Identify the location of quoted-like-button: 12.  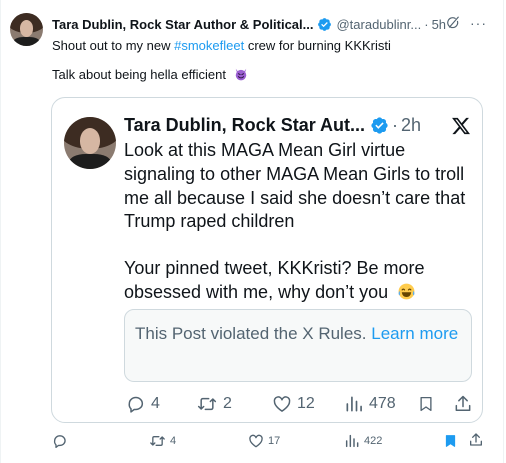
(293, 404).